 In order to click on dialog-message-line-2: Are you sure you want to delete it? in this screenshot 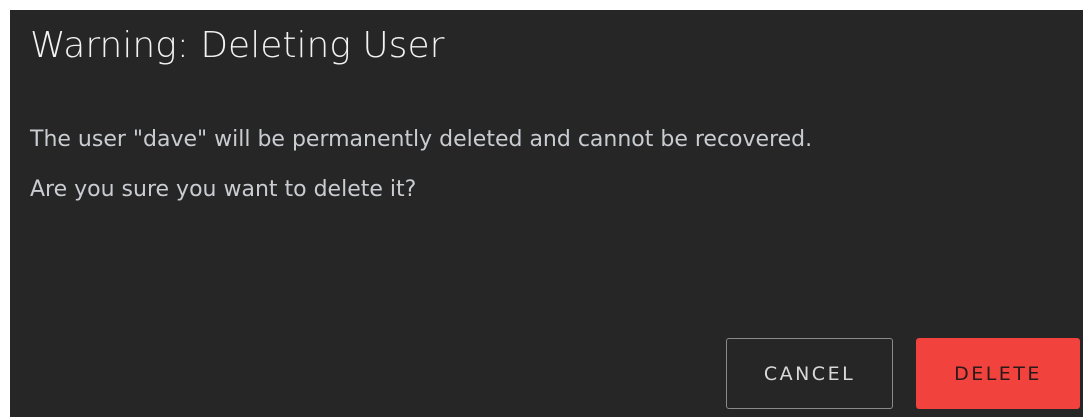, I will do `click(223, 189)`.